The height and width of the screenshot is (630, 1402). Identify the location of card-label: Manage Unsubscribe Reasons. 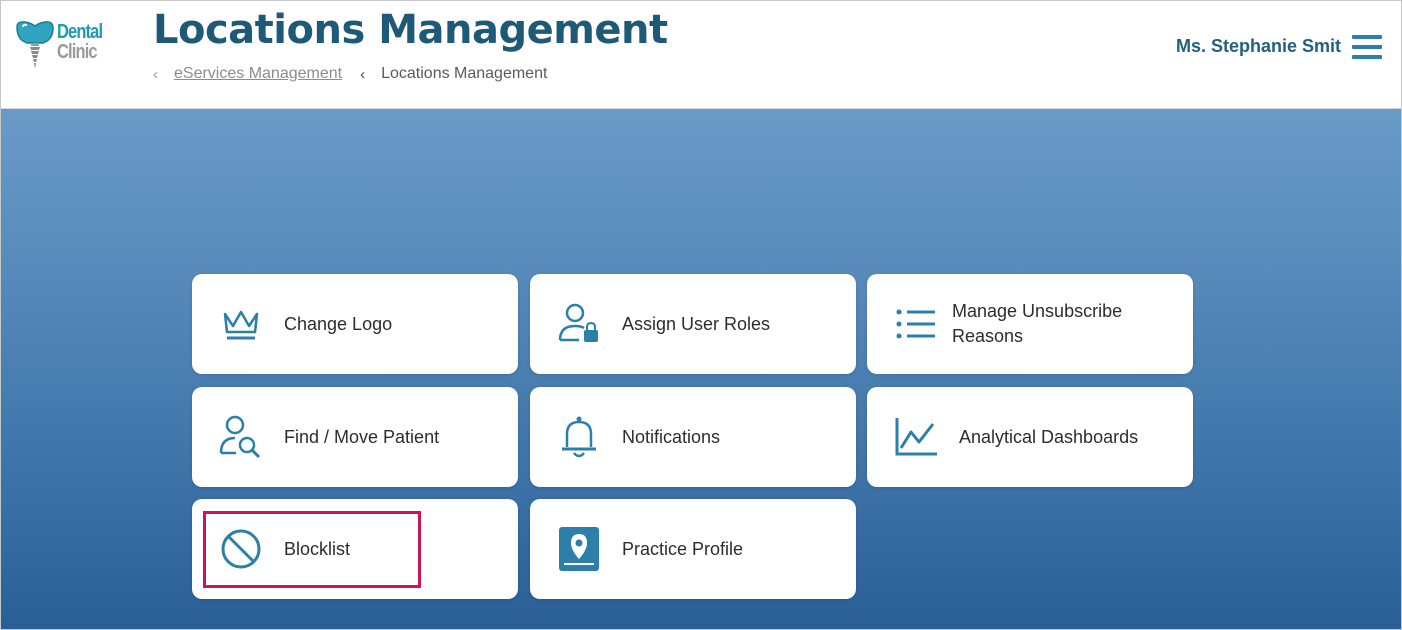
(1037, 323).